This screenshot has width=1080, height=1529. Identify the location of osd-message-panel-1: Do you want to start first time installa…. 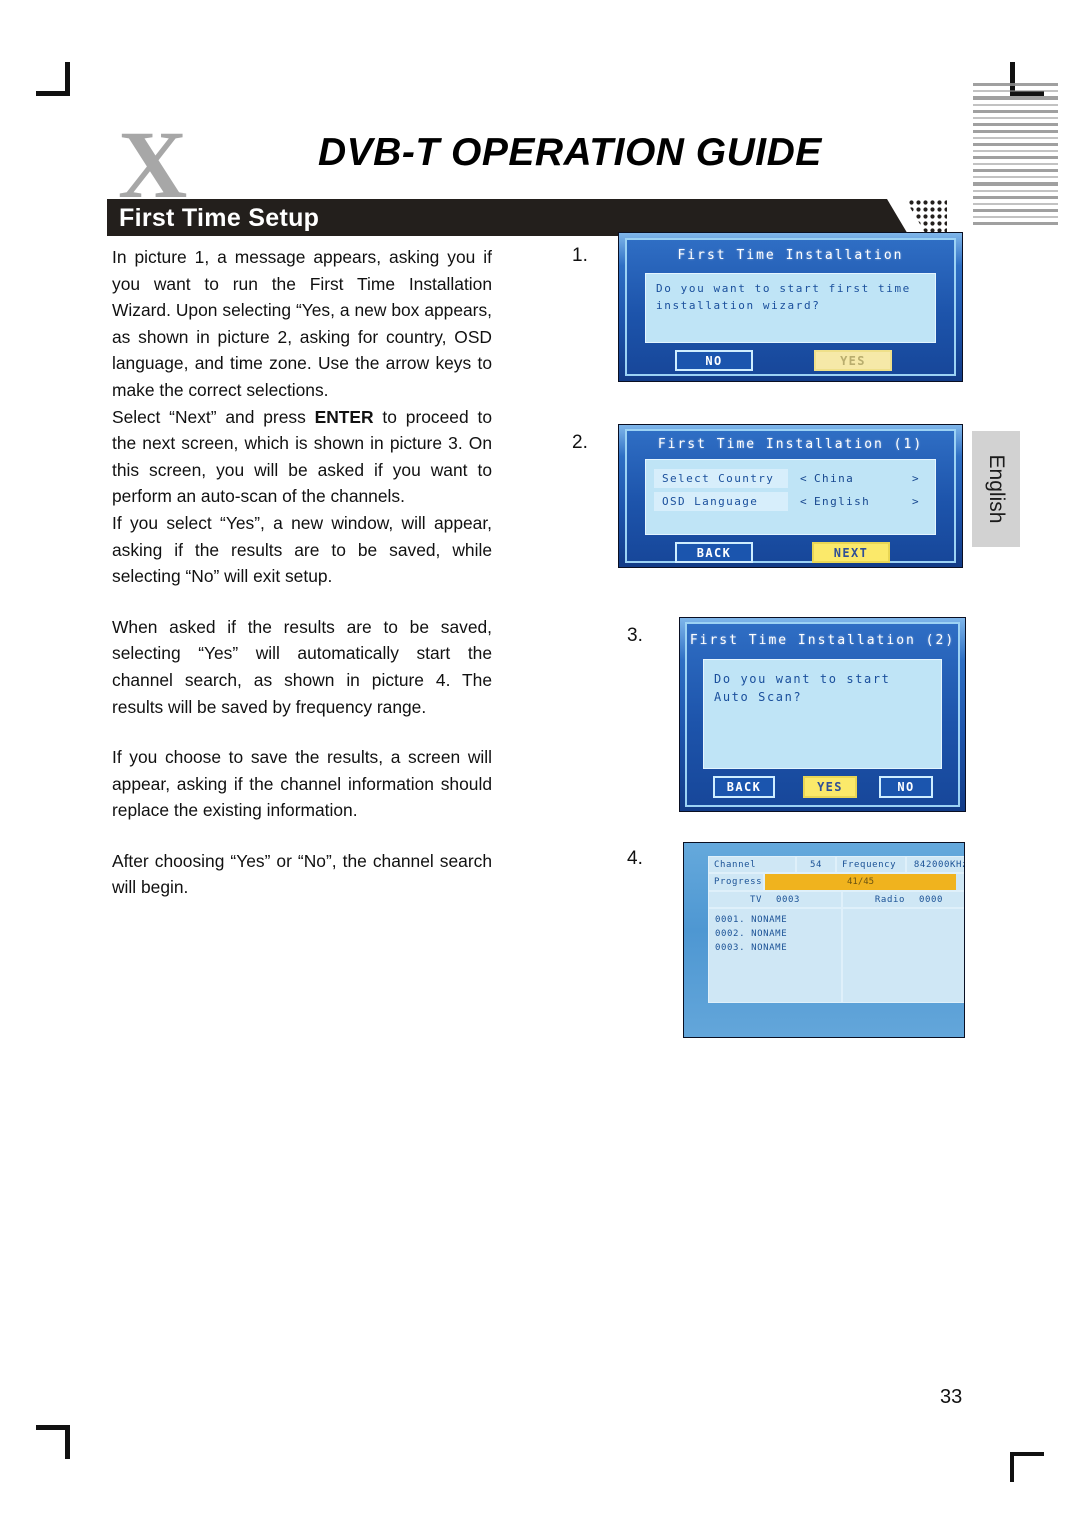
(790, 308).